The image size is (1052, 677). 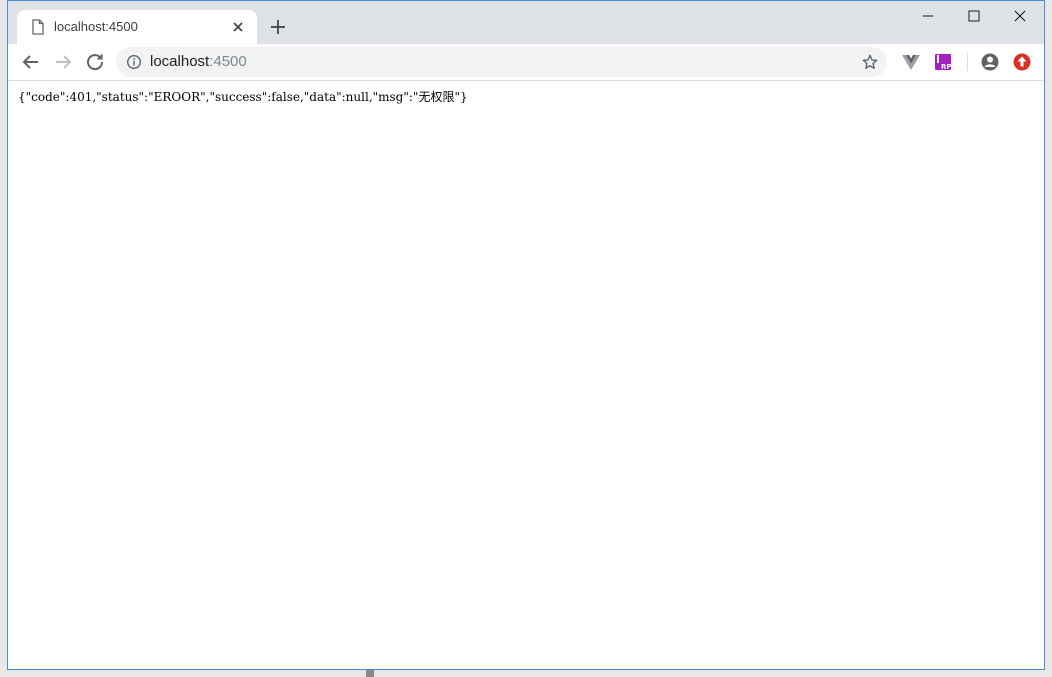 What do you see at coordinates (526, 22) in the screenshot?
I see `tab-strip: localhost:4500` at bounding box center [526, 22].